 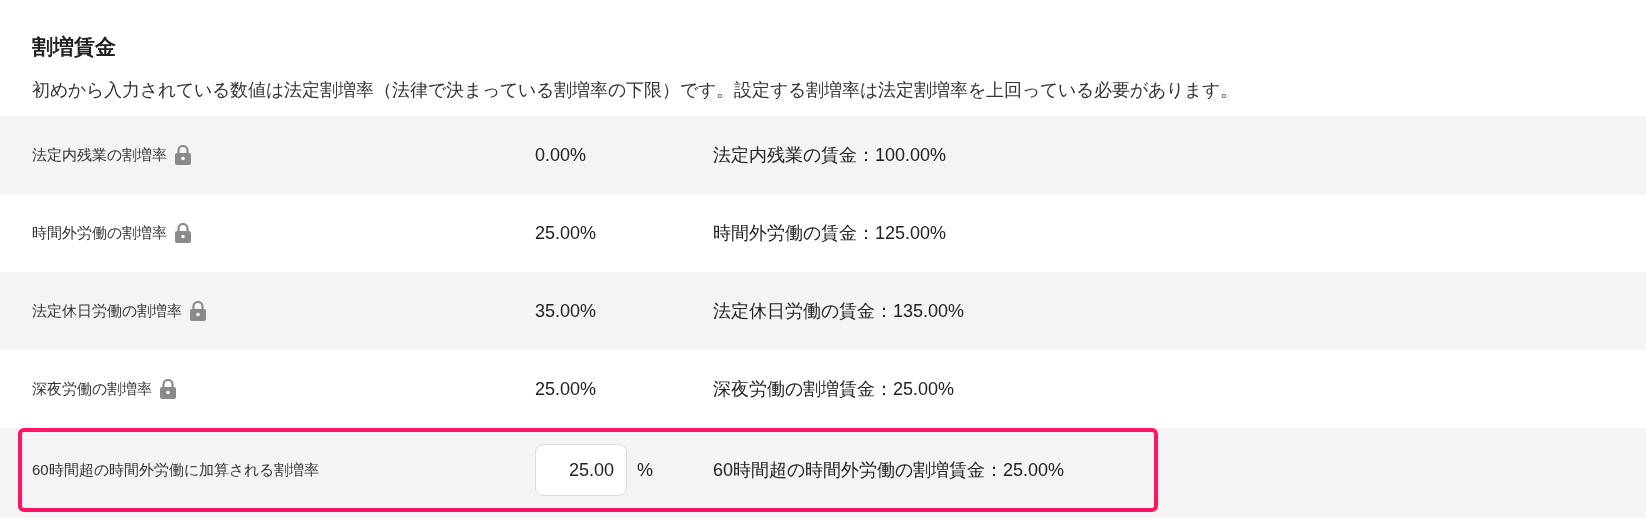 I want to click on wage-text: 法定休日労働の賃金：135.00%, so click(x=839, y=311).